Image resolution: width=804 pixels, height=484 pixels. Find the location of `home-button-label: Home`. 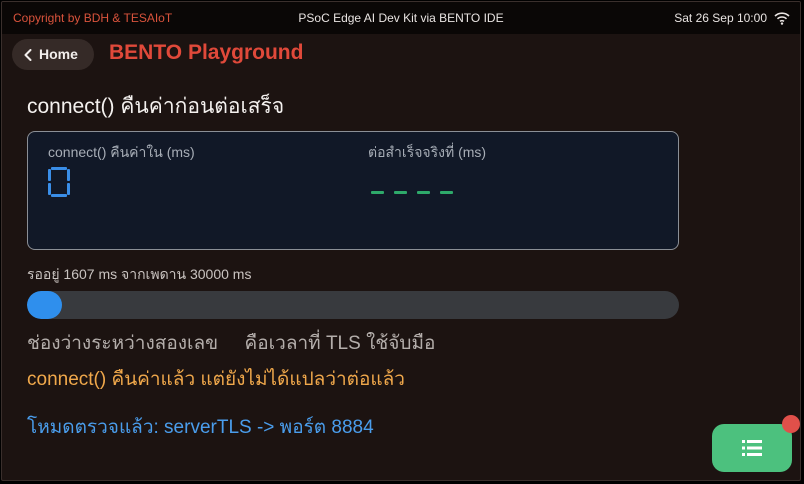

home-button-label: Home is located at coordinates (58, 54).